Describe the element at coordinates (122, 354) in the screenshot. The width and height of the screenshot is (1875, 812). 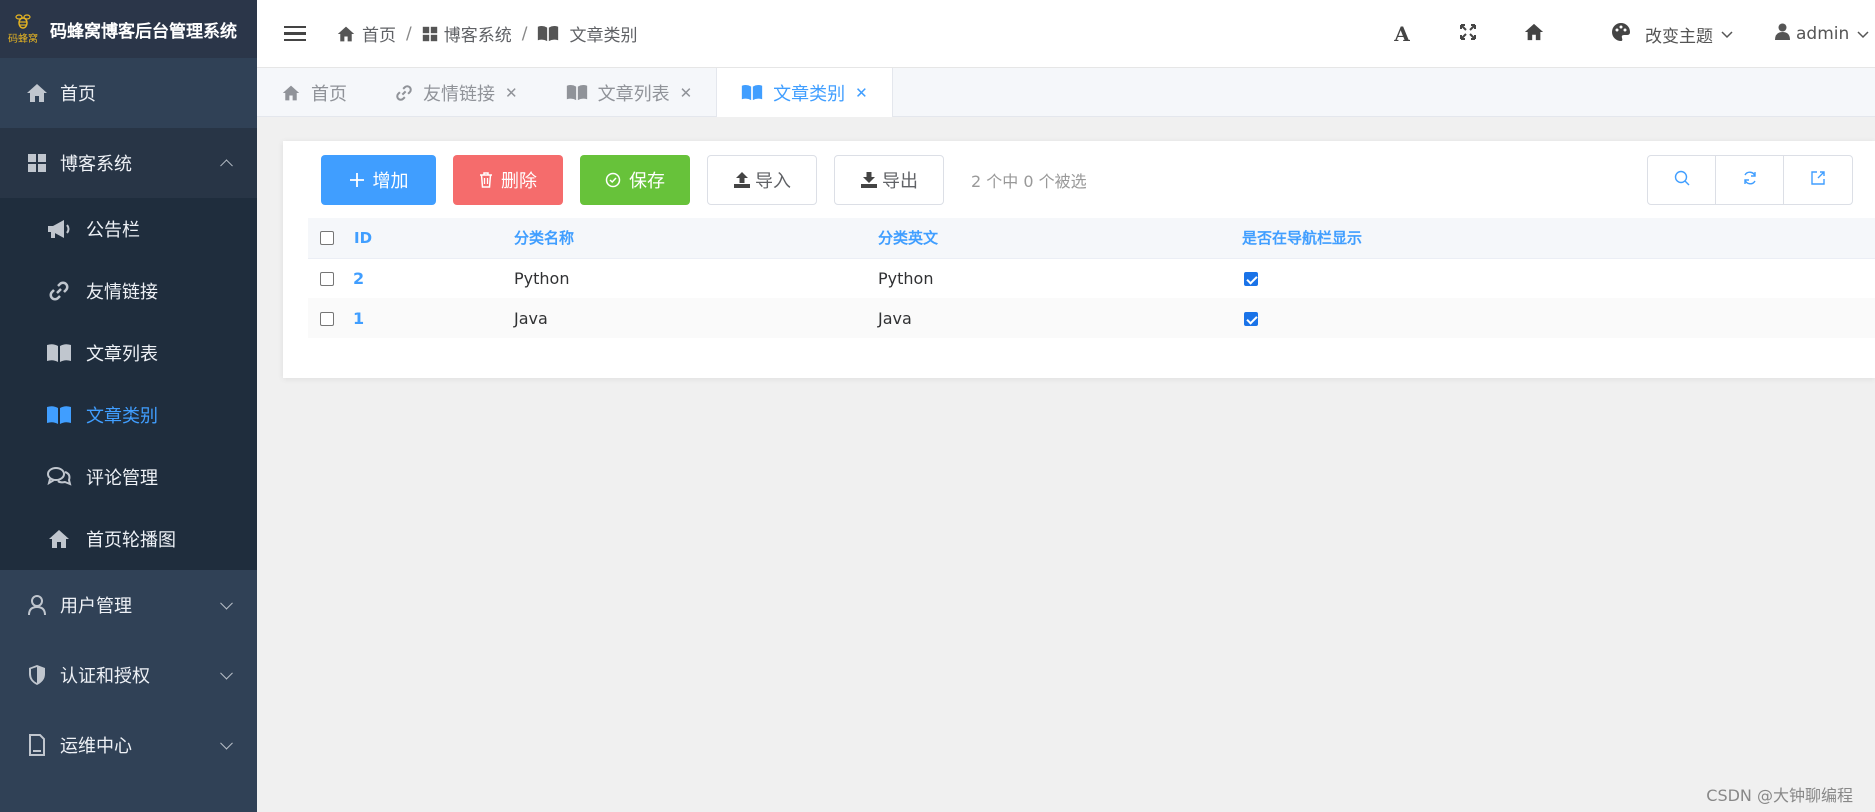
I see `sidebar-item-label: 文章列表` at that location.